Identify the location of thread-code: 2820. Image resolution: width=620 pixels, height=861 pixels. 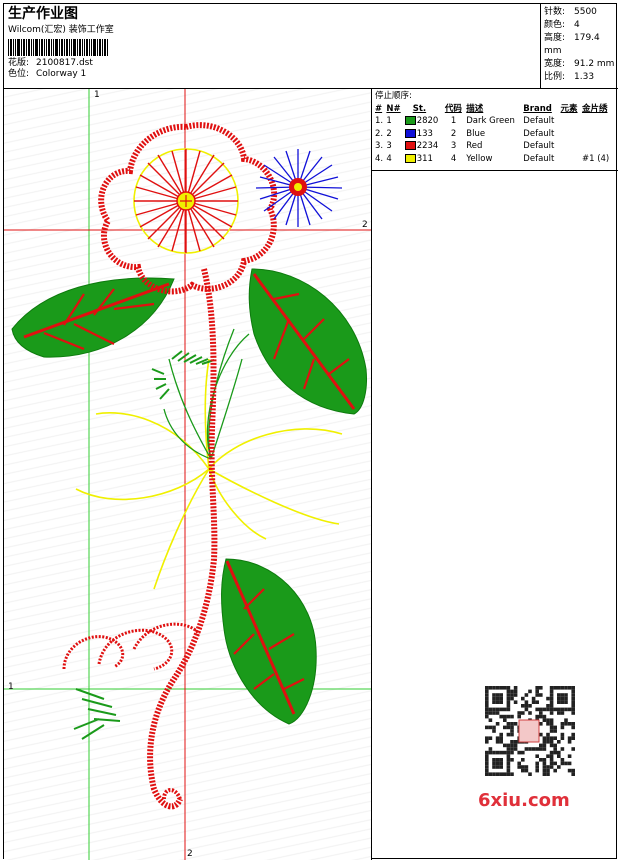
(427, 121).